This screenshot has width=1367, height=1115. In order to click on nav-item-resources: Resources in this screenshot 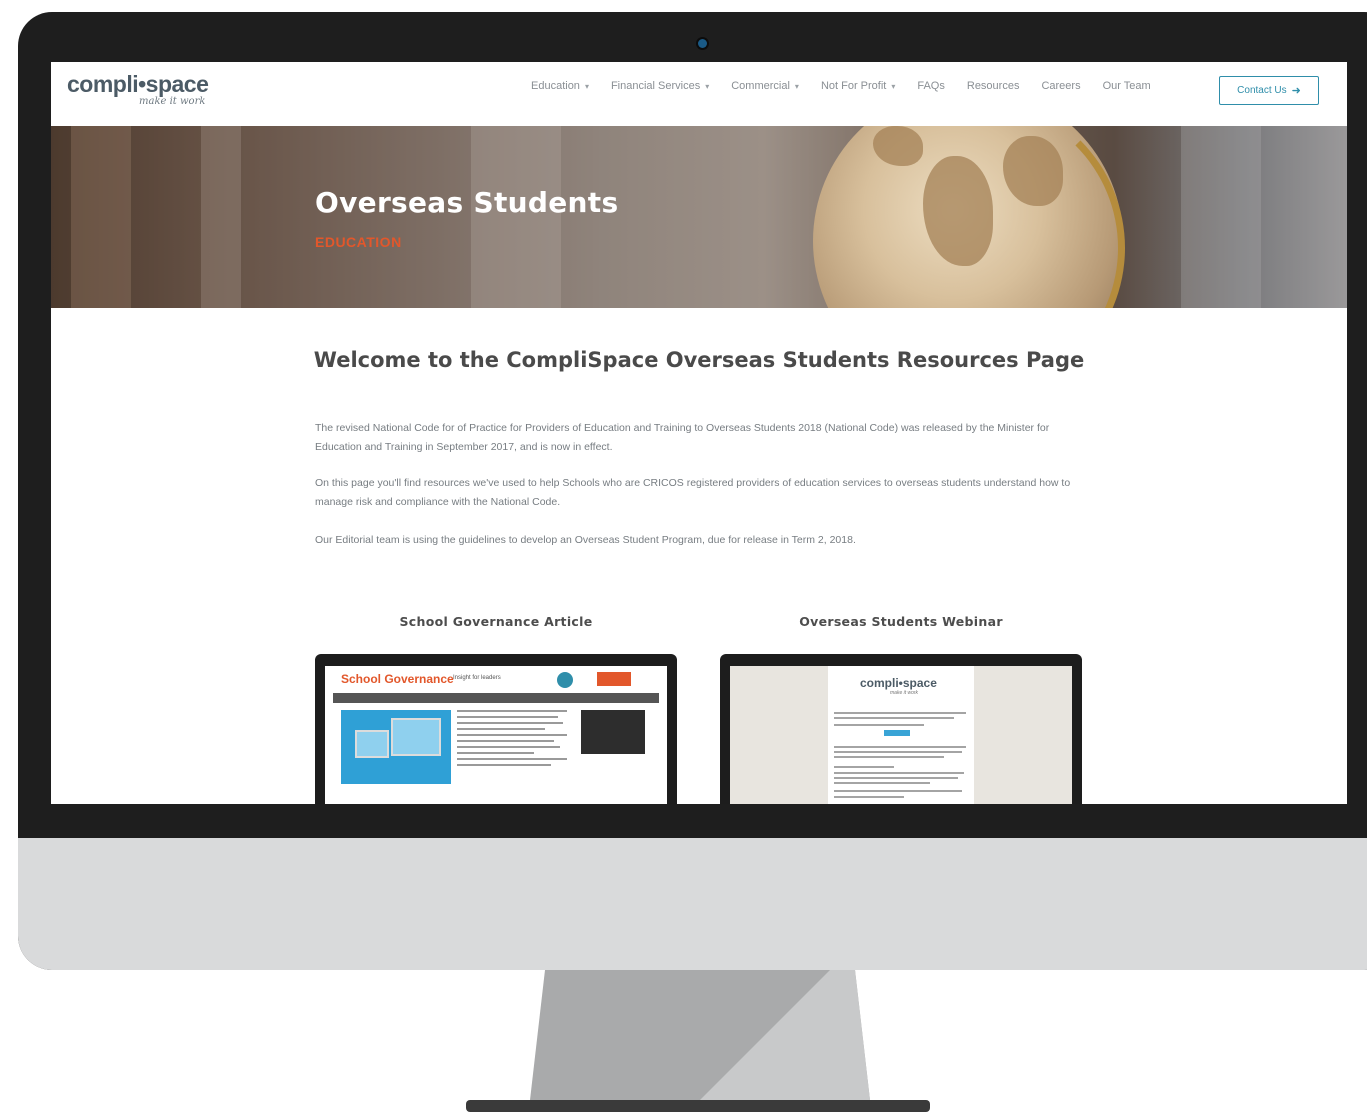, I will do `click(993, 86)`.